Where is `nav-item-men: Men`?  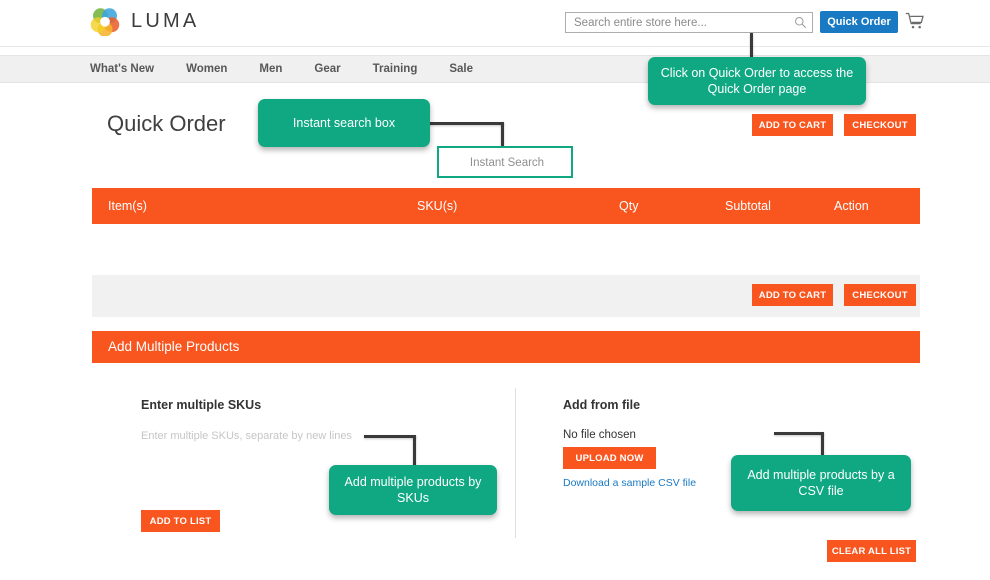
nav-item-men: Men is located at coordinates (281, 69).